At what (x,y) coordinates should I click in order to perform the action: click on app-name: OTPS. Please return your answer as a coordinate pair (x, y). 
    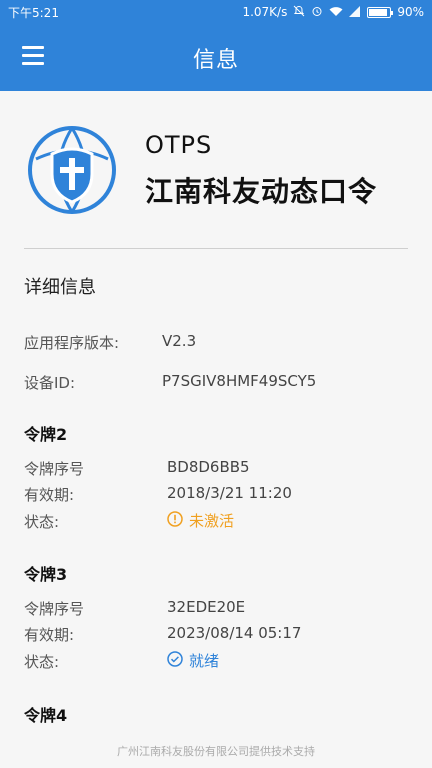
    Looking at the image, I should click on (179, 145).